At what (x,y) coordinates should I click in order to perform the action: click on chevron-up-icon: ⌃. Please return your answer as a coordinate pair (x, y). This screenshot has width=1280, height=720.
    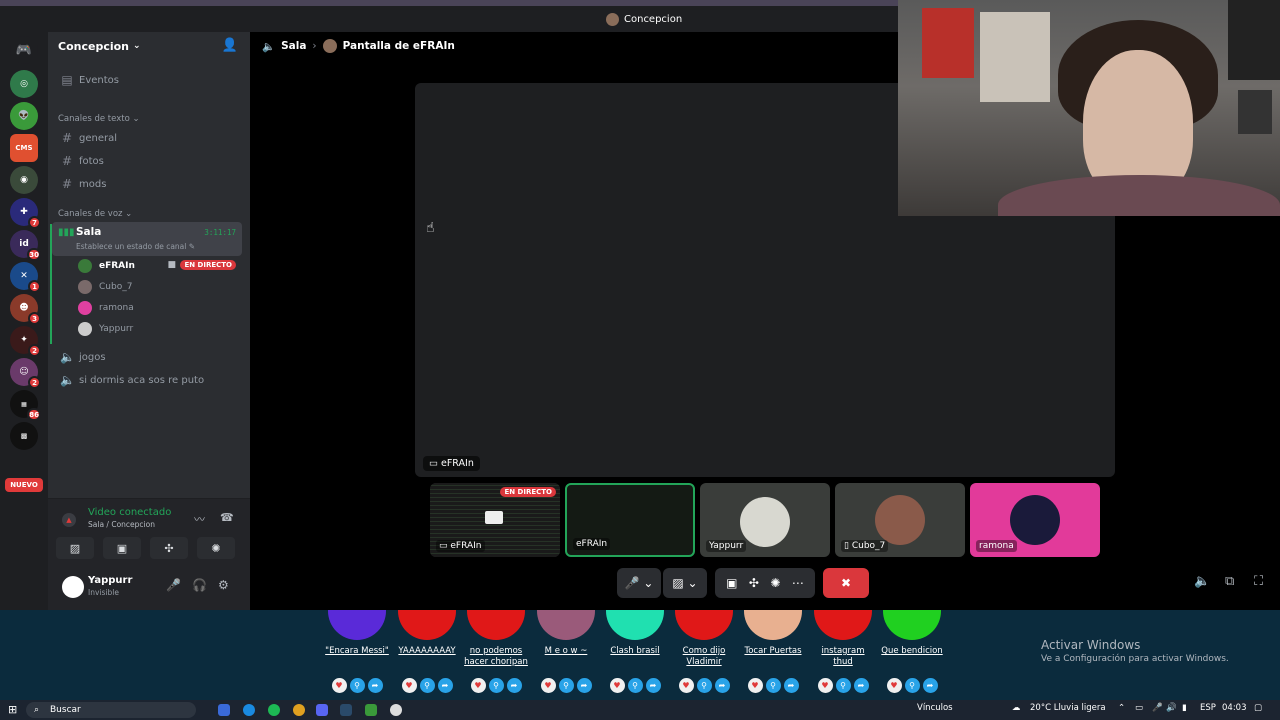
    Looking at the image, I should click on (1121, 708).